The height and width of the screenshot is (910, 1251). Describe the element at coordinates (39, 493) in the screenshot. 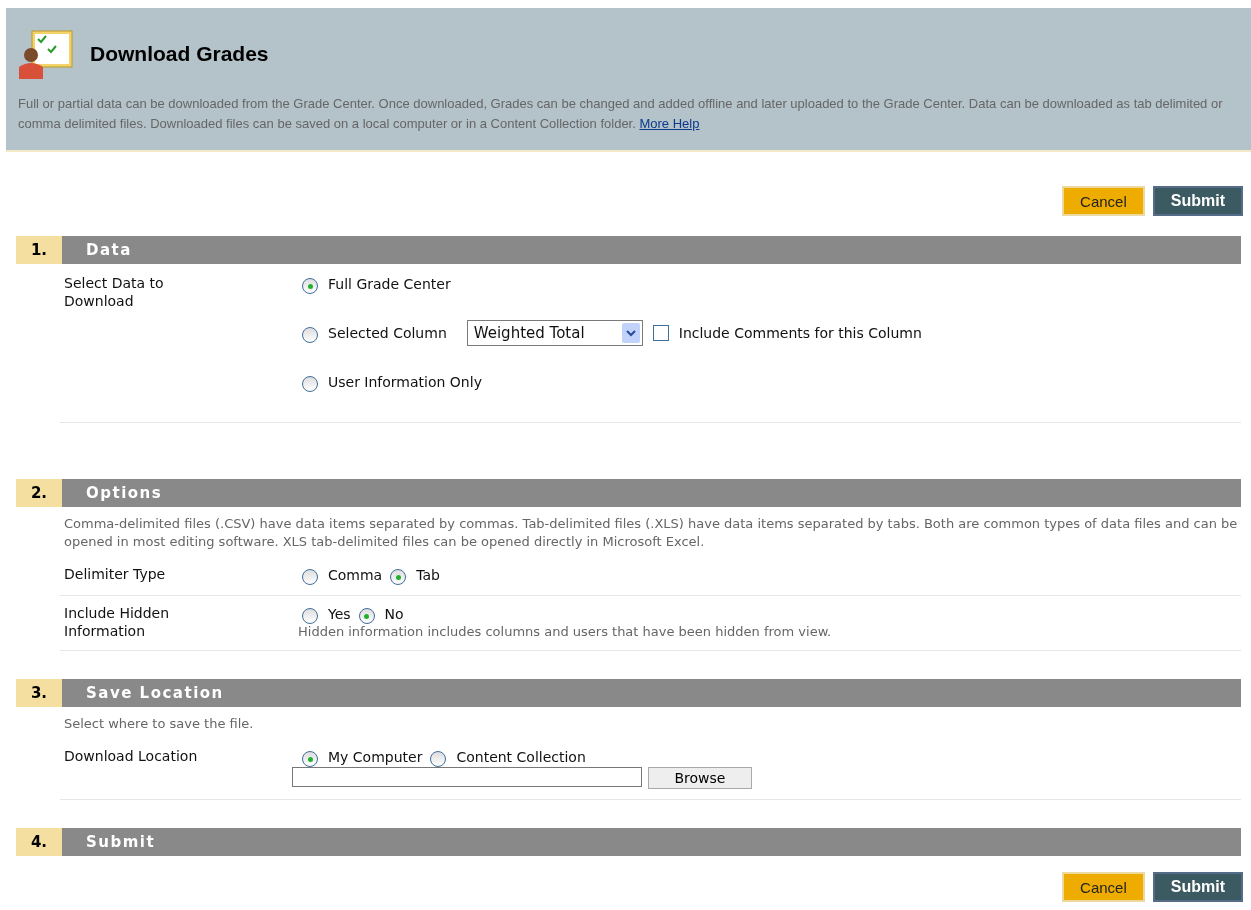

I see `section-number: 2.` at that location.